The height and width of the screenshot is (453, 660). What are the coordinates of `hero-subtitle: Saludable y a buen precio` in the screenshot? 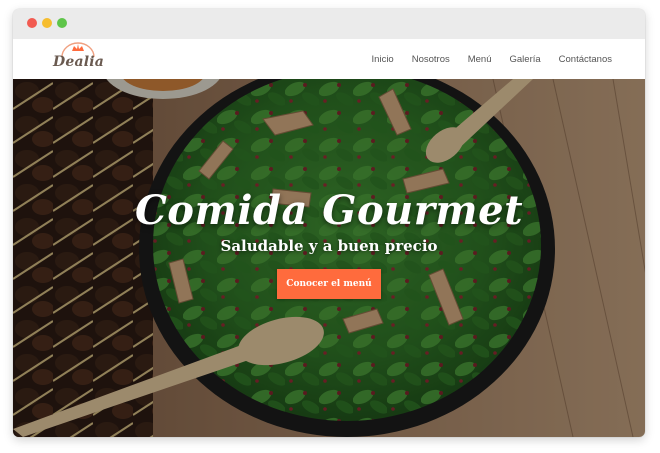 It's located at (329, 246).